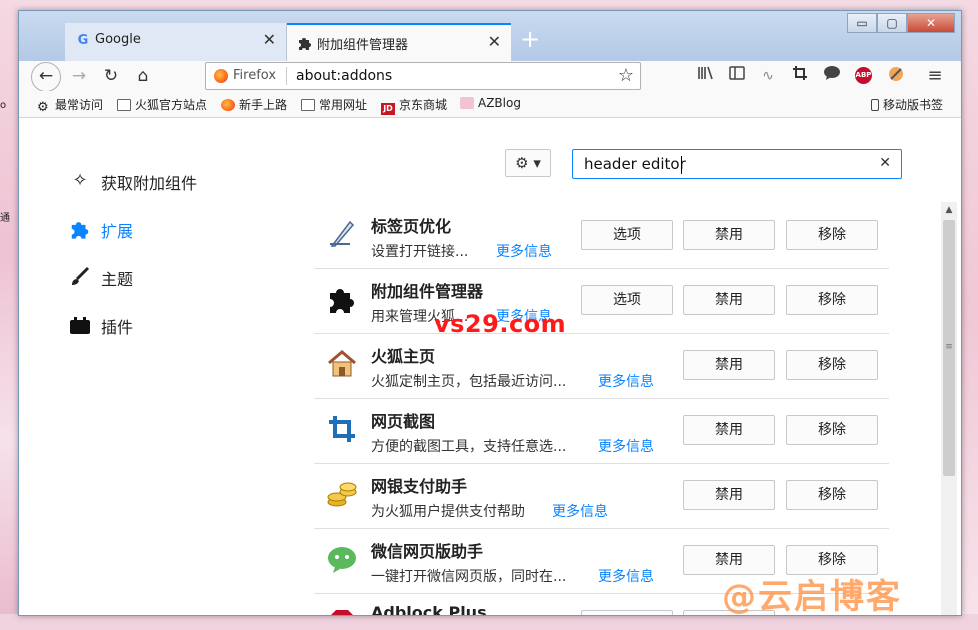 This screenshot has width=978, height=630. What do you see at coordinates (111, 76) in the screenshot?
I see `reload-button: ↻` at bounding box center [111, 76].